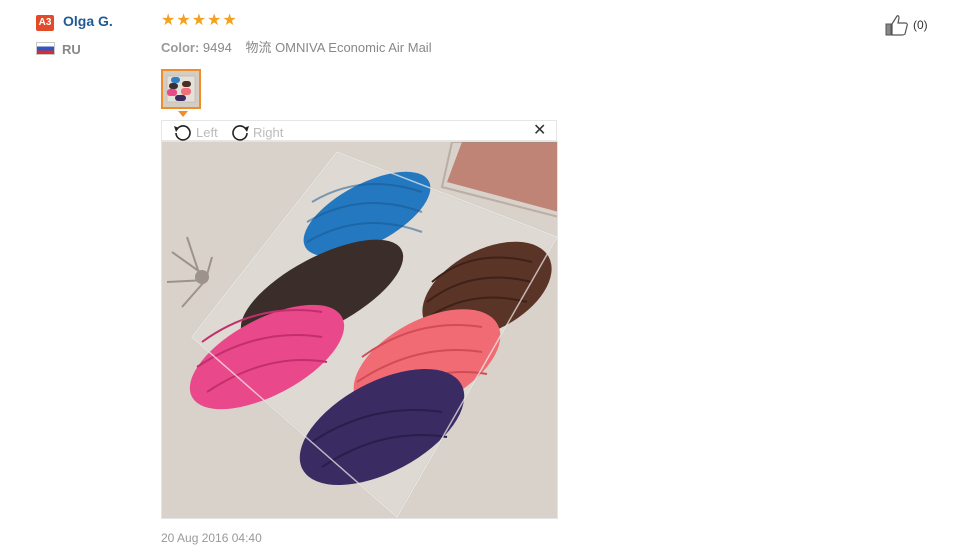  What do you see at coordinates (268, 132) in the screenshot?
I see `rotate-right-label: Right` at bounding box center [268, 132].